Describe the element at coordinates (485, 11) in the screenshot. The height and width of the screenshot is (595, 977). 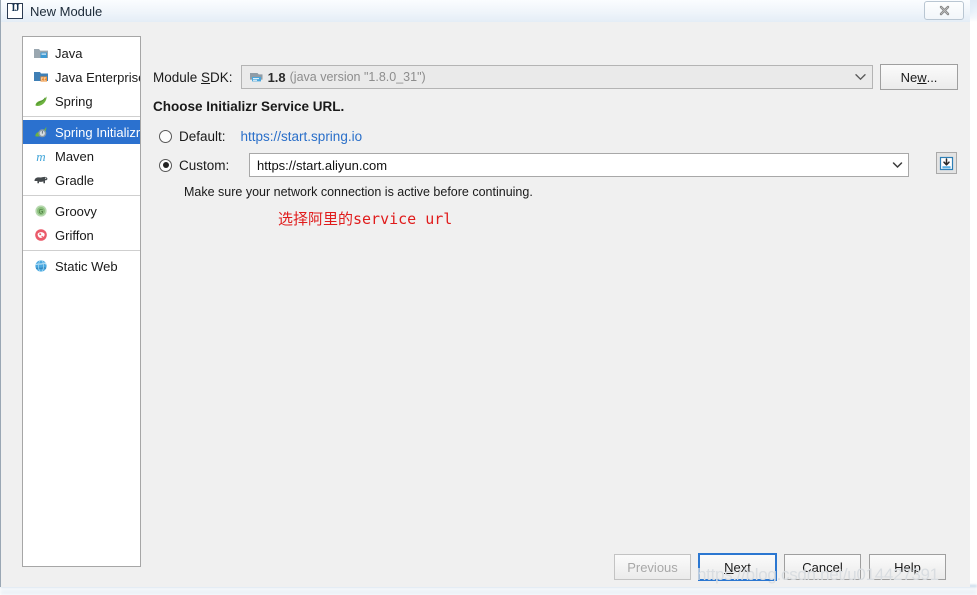
I see `dialog-titlebar: New Module` at that location.